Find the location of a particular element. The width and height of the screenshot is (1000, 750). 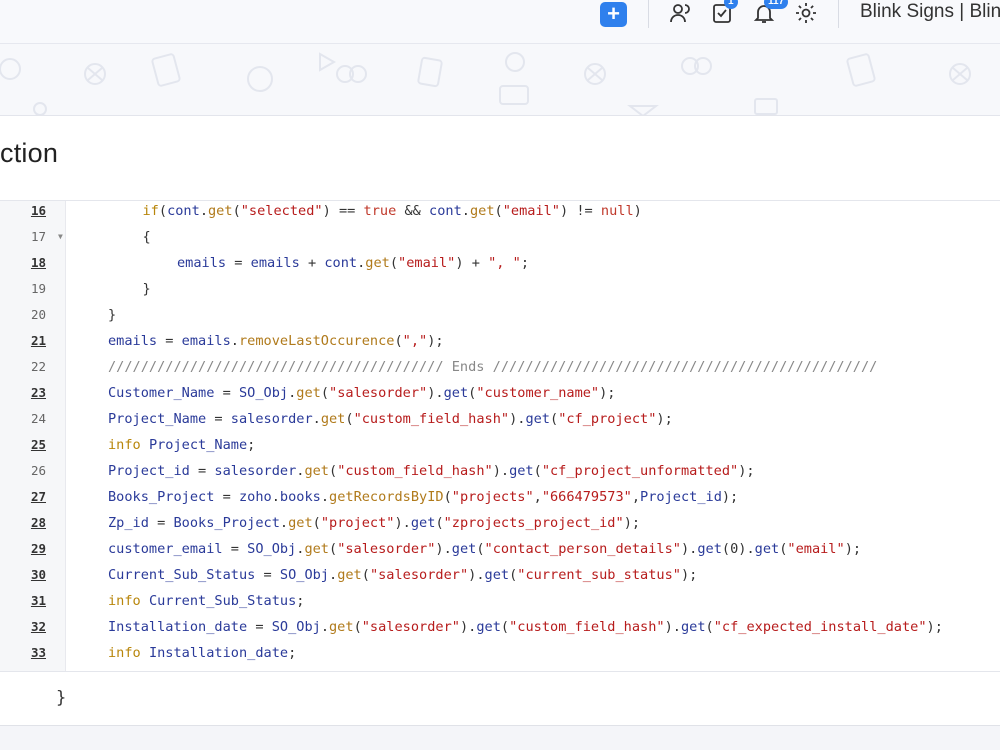

code-line: 17 ▼ { is located at coordinates (500, 237).